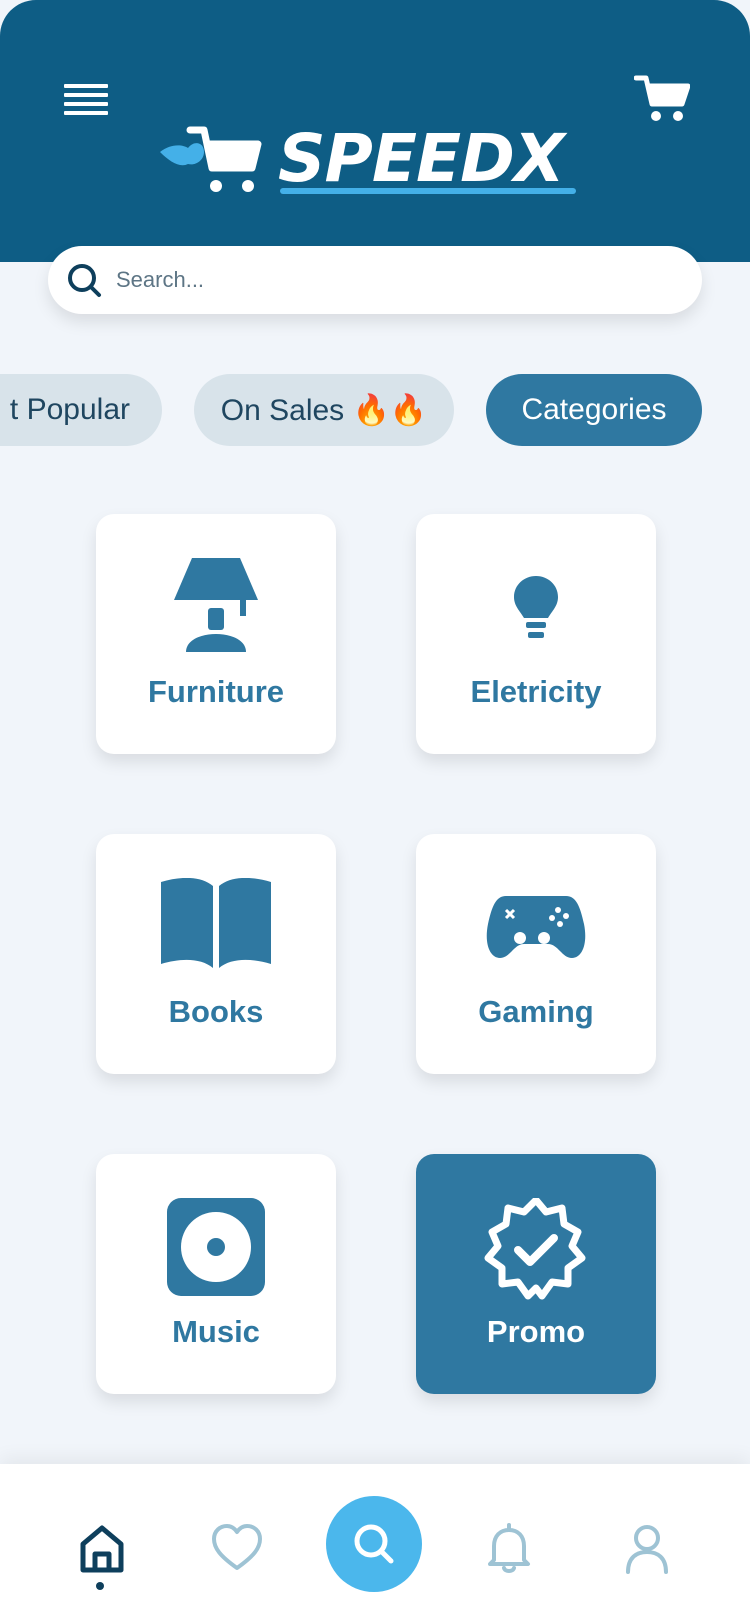 The image size is (750, 1624). I want to click on book-icon, so click(216, 923).